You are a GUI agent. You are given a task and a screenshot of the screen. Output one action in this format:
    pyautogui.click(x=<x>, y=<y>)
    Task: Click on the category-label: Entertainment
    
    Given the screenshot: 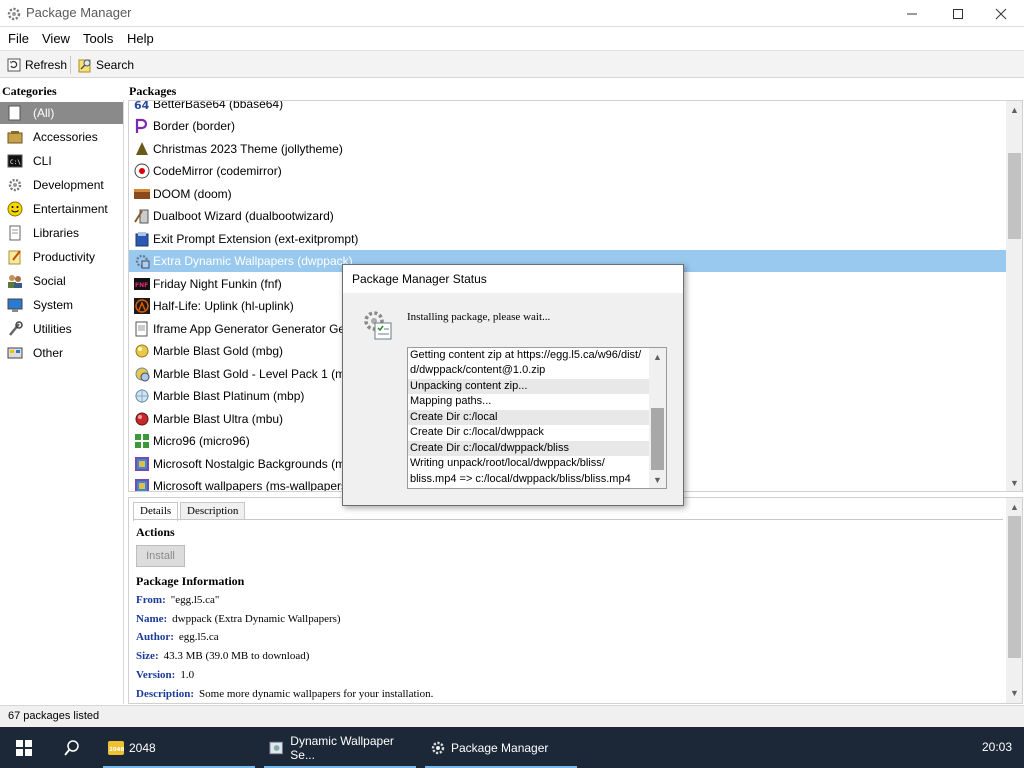 What is the action you would take?
    pyautogui.click(x=70, y=209)
    